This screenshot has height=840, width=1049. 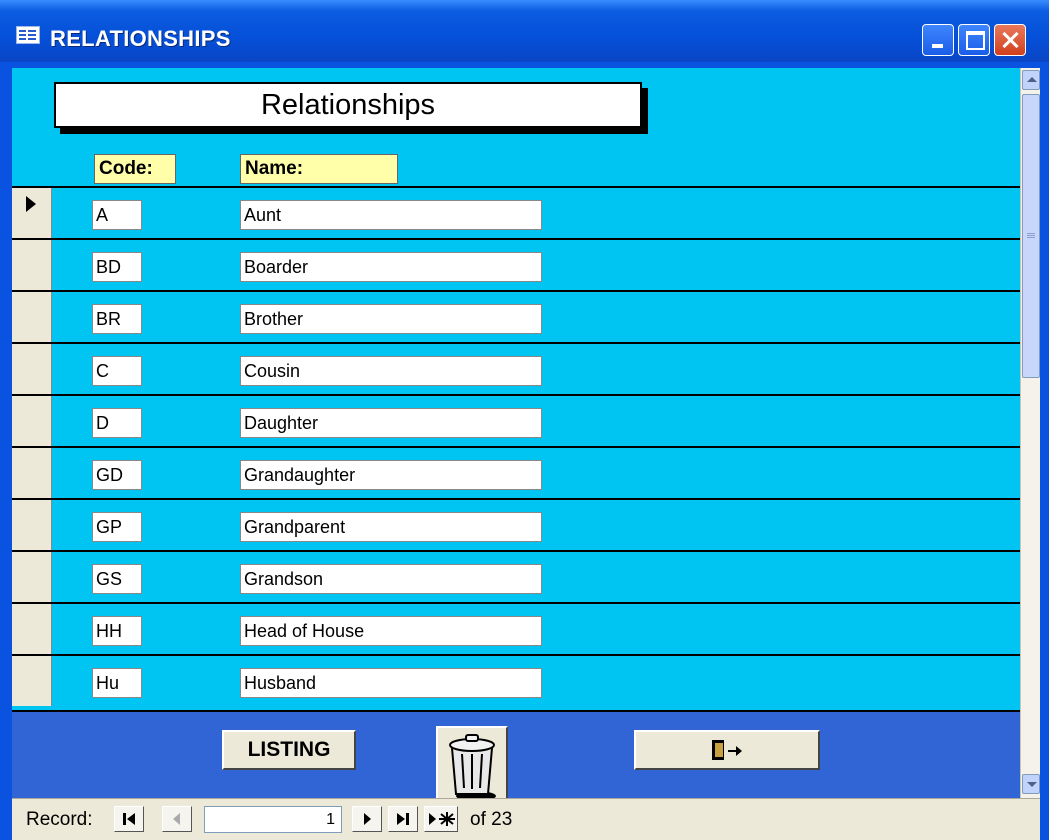 What do you see at coordinates (135, 169) in the screenshot?
I see `code-column-label: Code:` at bounding box center [135, 169].